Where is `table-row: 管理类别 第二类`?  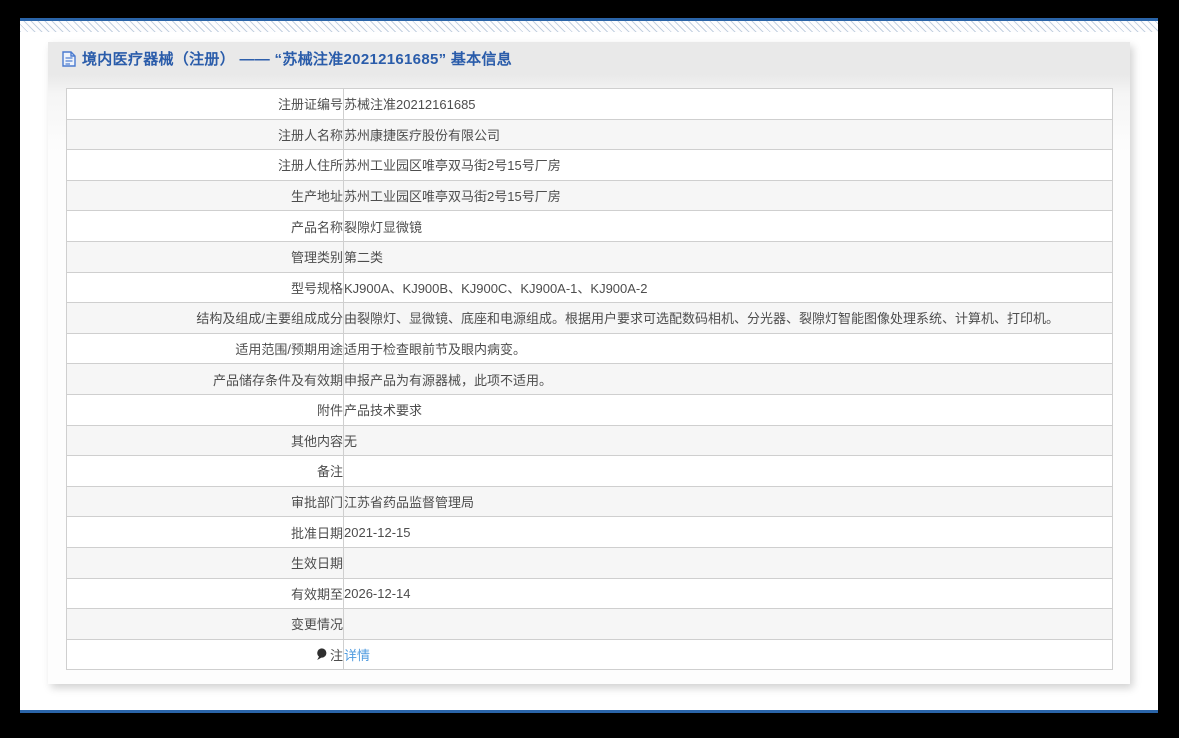 table-row: 管理类别 第二类 is located at coordinates (589, 256).